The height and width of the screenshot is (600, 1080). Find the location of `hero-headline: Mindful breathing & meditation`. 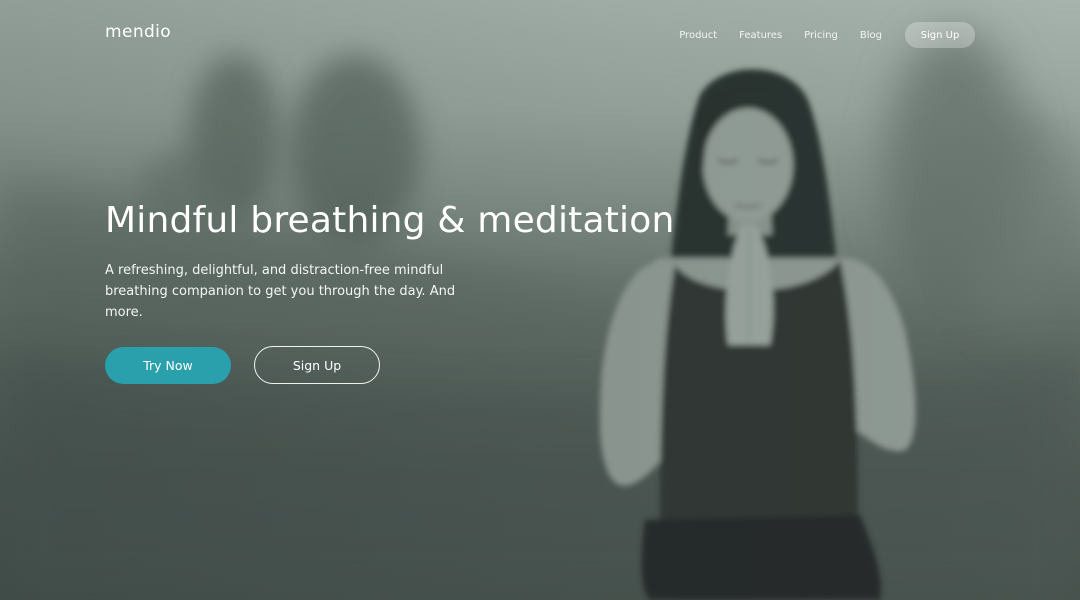

hero-headline: Mindful breathing & meditation is located at coordinates (390, 220).